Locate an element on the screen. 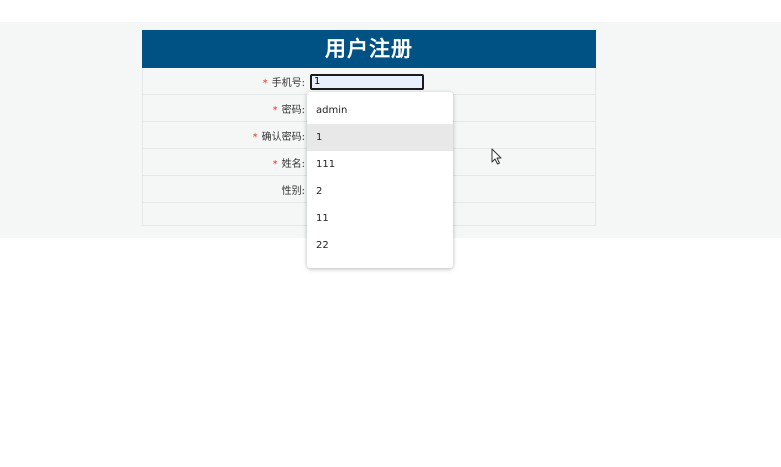 The width and height of the screenshot is (781, 467). autocomplete-option: 111 is located at coordinates (380, 164).